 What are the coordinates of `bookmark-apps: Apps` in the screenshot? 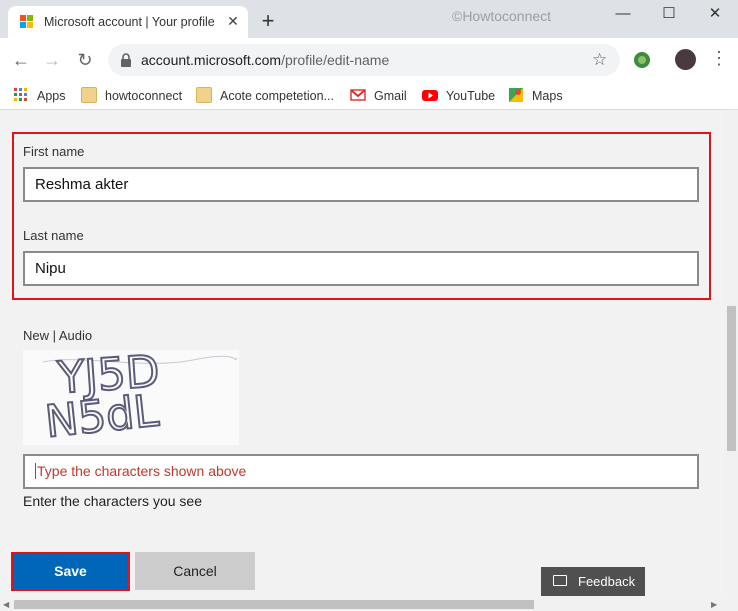 It's located at (39, 96).